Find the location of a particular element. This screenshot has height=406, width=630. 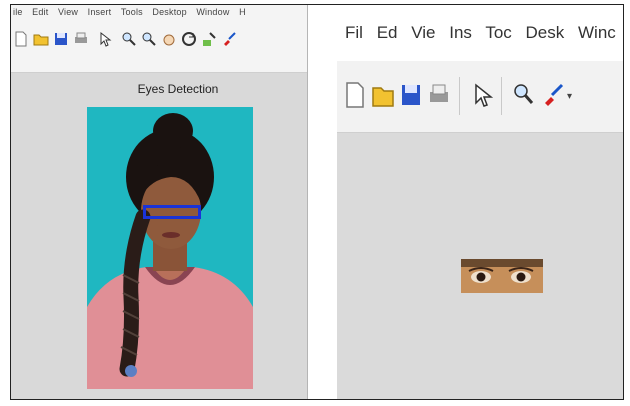

menu-file: Fil is located at coordinates (354, 32).